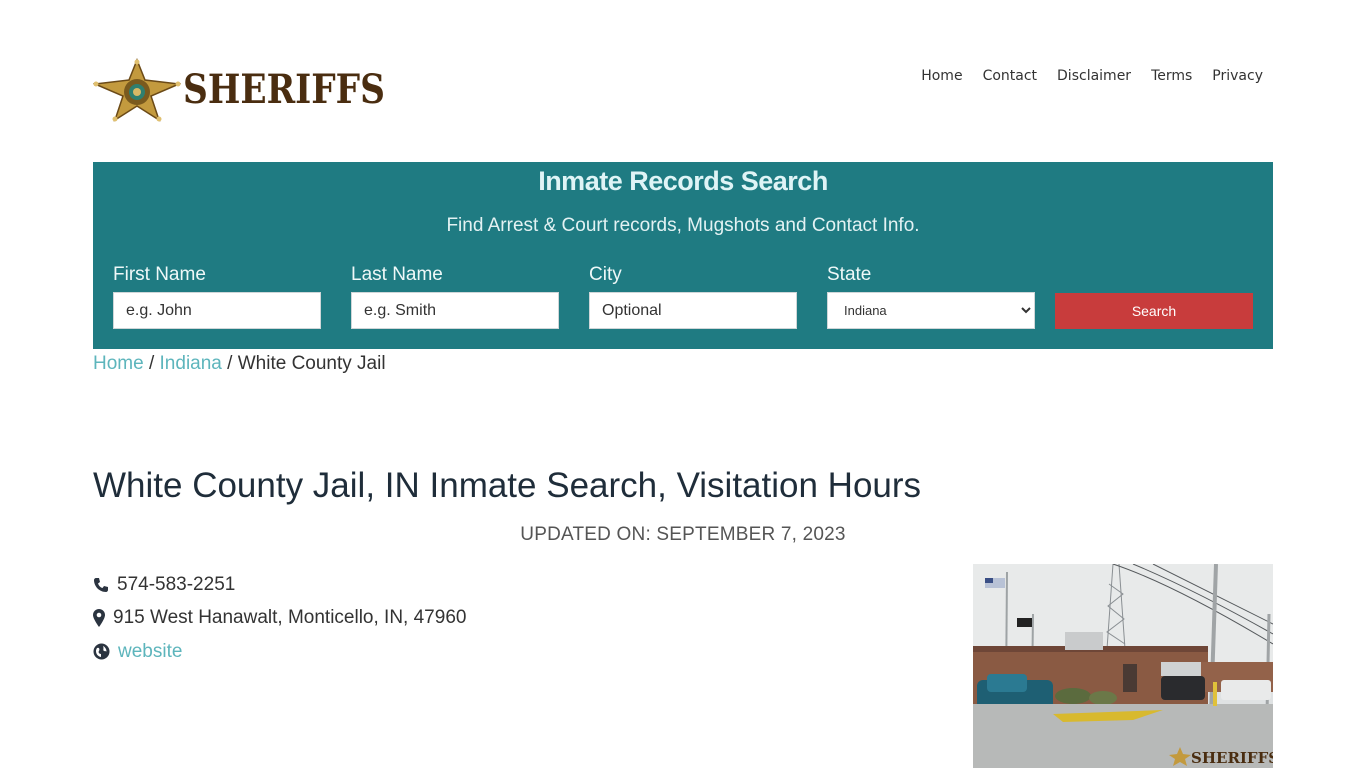  I want to click on address-row: 915 West Hanawalt, Monticello, IN, 47960, so click(279, 619).